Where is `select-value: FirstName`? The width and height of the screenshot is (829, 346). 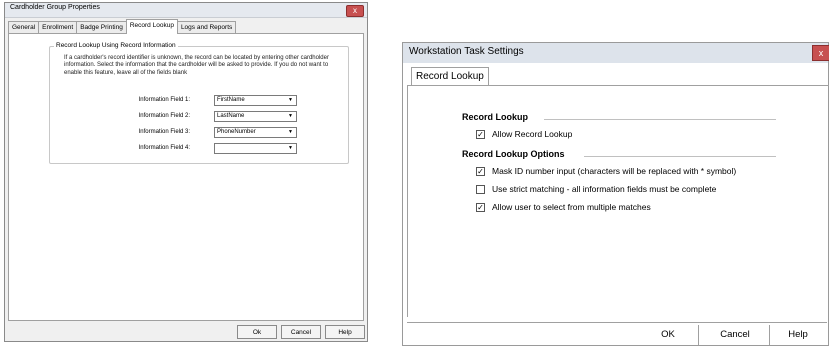
select-value: FirstName is located at coordinates (231, 100).